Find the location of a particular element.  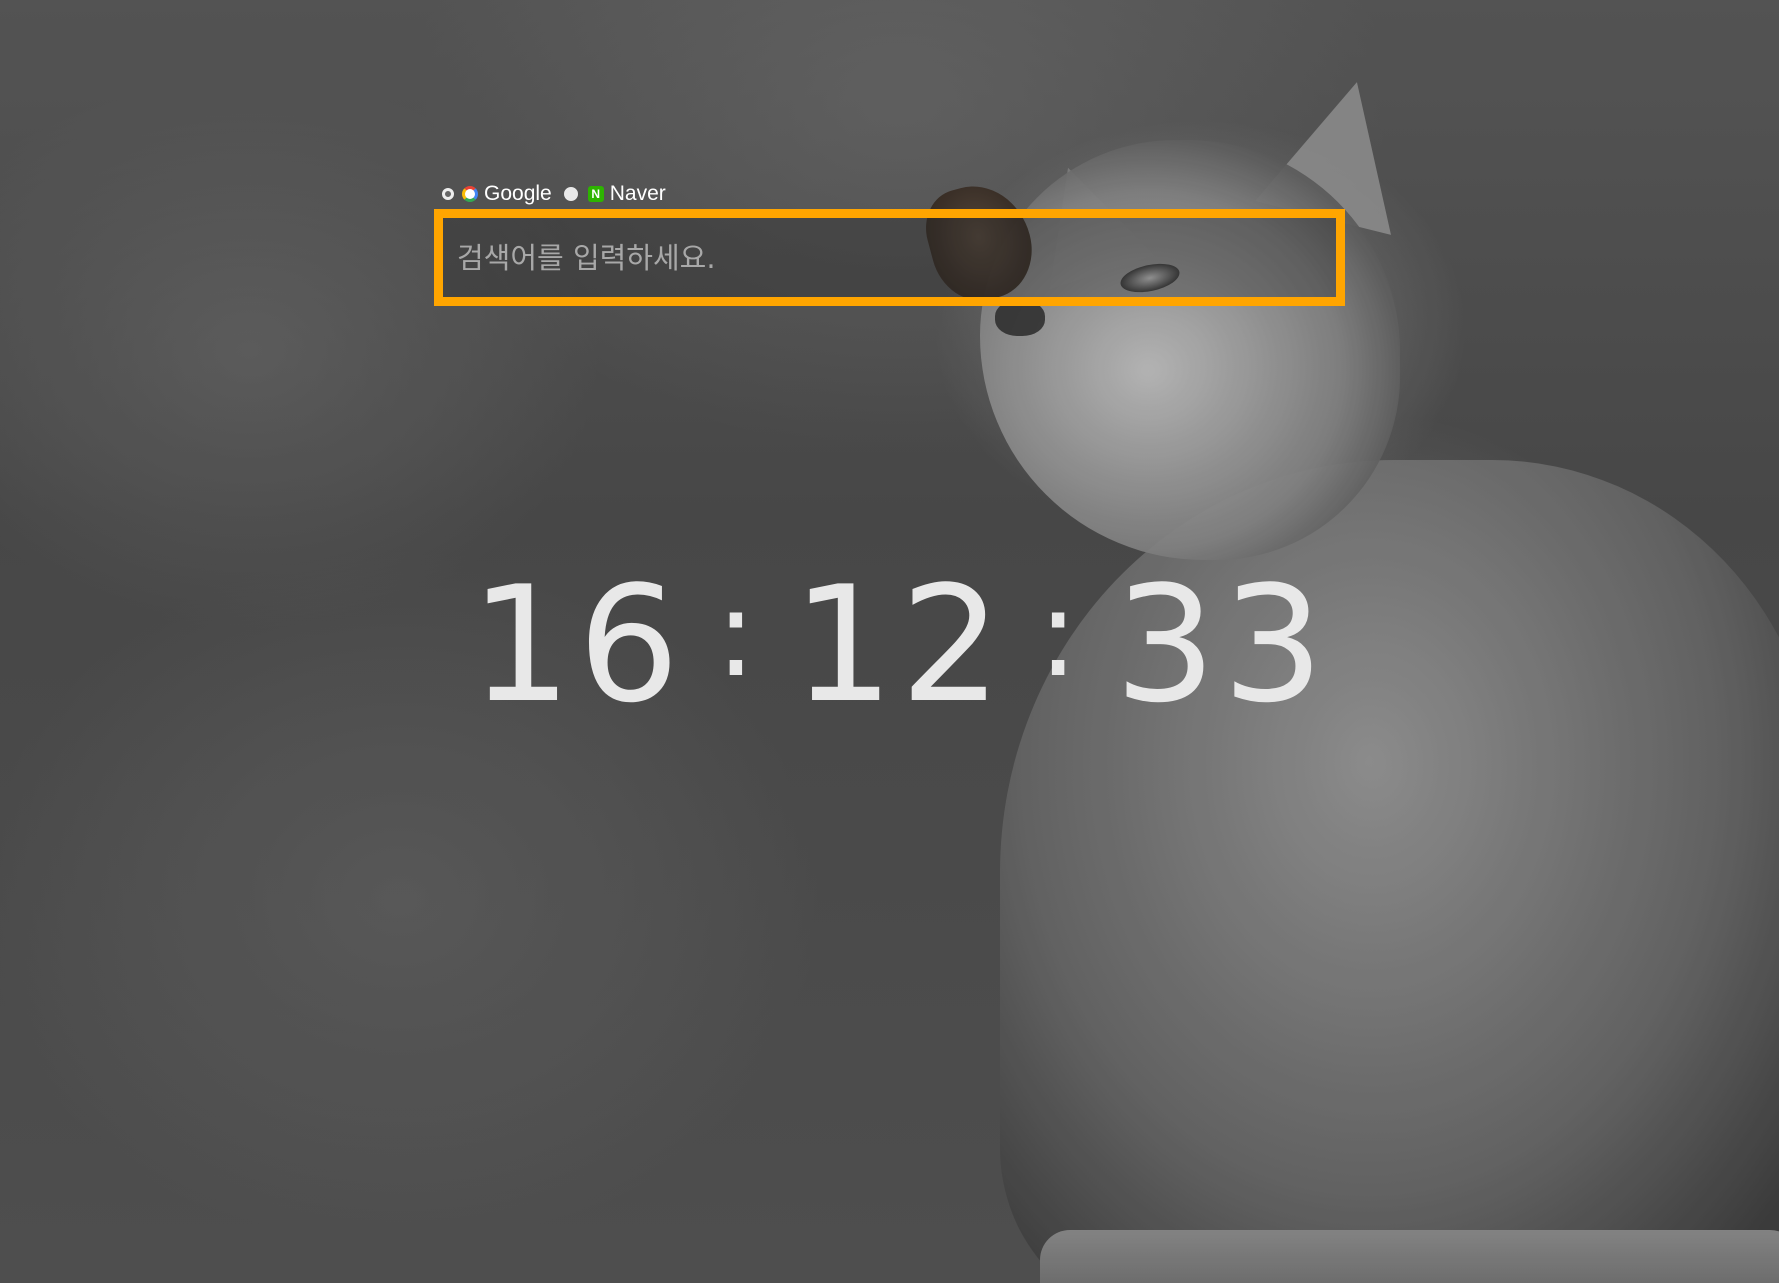

google-icon is located at coordinates (470, 194).